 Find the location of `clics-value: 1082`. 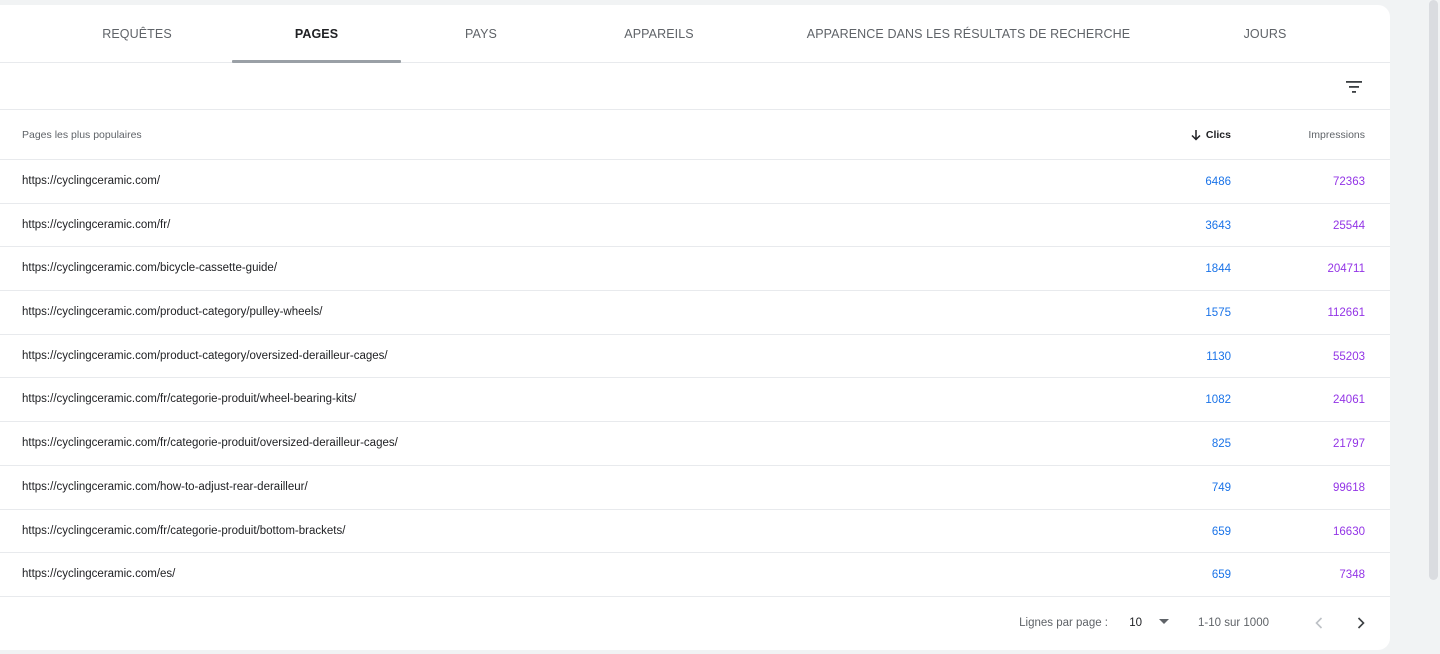

clics-value: 1082 is located at coordinates (1218, 400).